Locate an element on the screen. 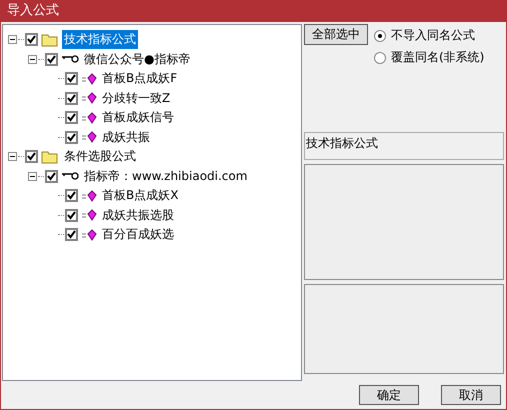 Image resolution: width=507 pixels, height=410 pixels. dialog-button: 取消 is located at coordinates (471, 395).